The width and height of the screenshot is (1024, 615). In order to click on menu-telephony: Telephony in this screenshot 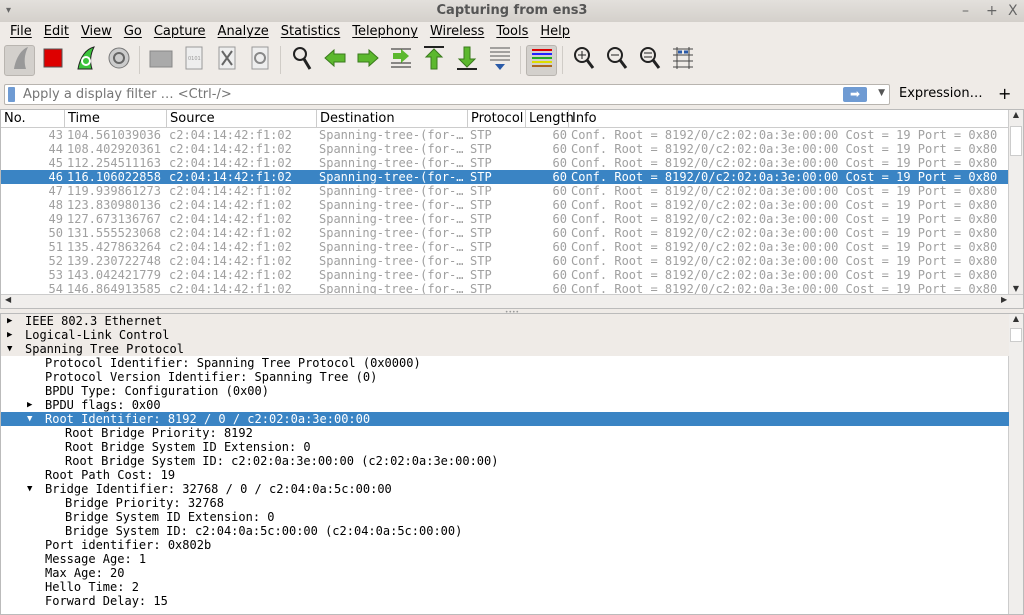, I will do `click(385, 31)`.